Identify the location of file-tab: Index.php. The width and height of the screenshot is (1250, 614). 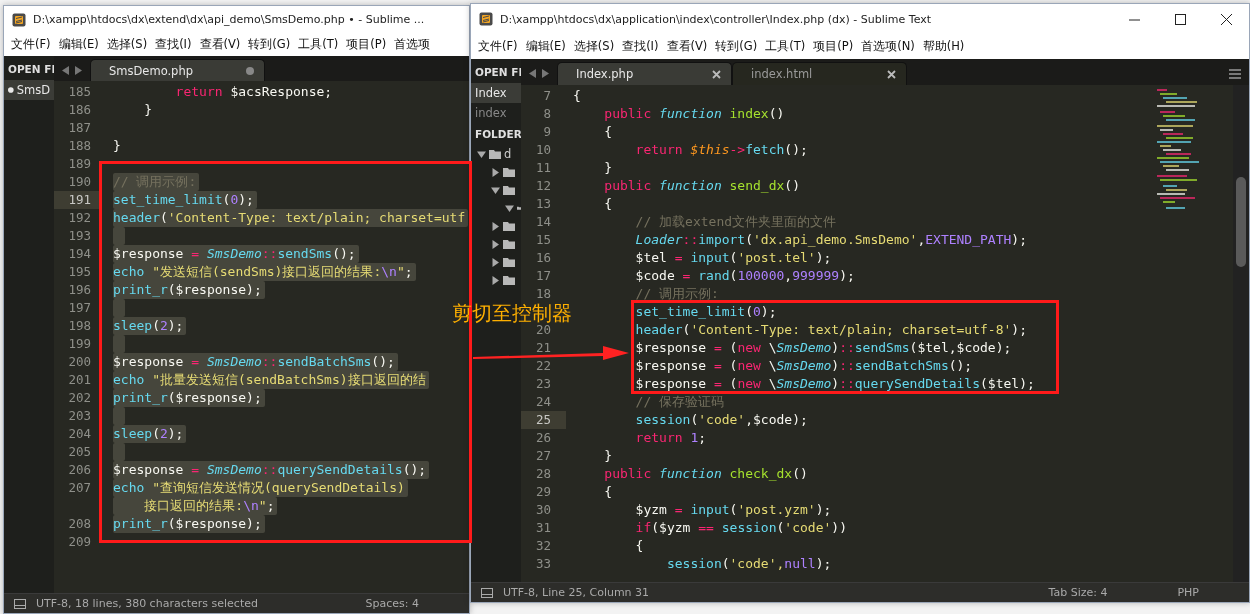
(644, 73).